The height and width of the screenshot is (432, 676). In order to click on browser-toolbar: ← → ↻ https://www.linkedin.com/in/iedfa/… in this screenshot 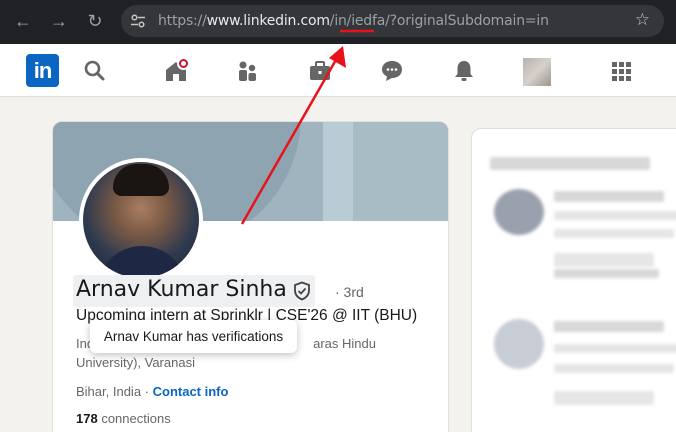, I will do `click(338, 22)`.